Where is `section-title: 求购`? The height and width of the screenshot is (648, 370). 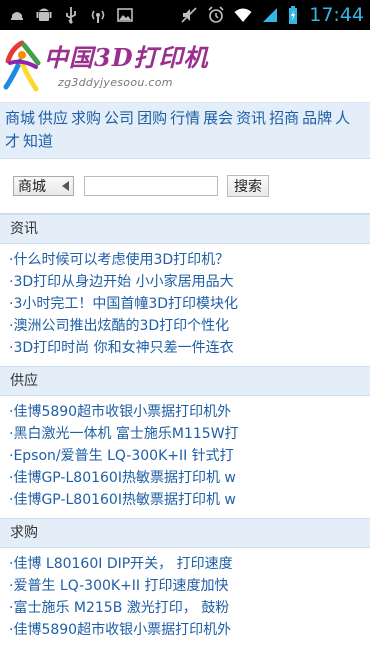
section-title: 求购 is located at coordinates (185, 533).